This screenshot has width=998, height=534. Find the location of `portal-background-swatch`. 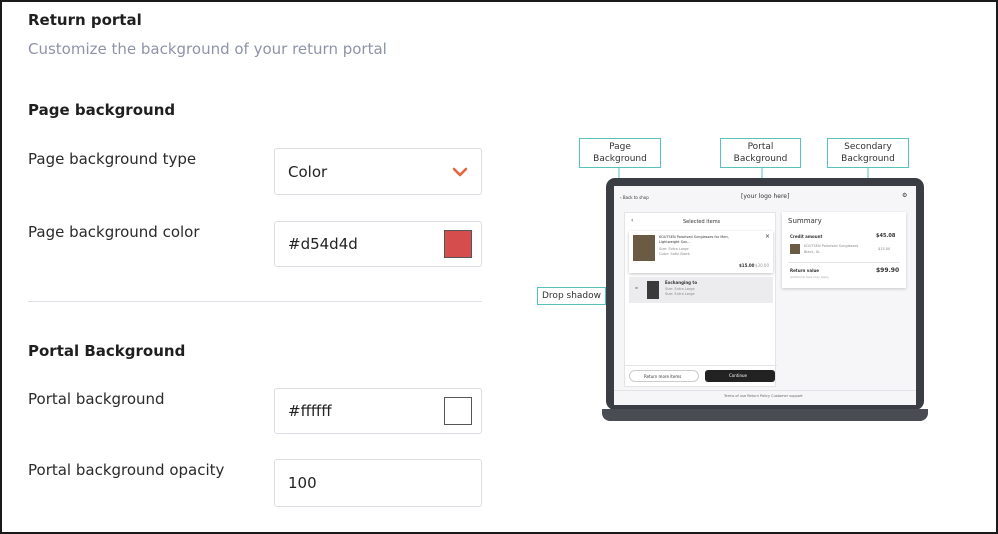

portal-background-swatch is located at coordinates (458, 411).